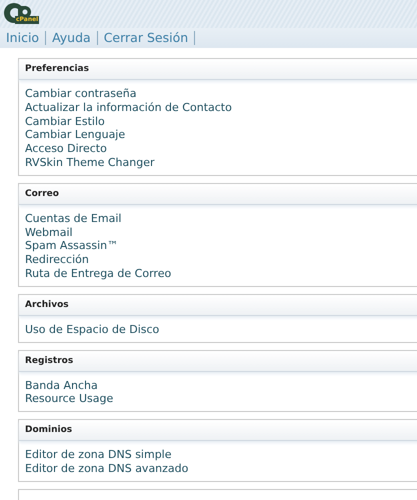 The height and width of the screenshot is (500, 417). I want to click on menu-link: Cambiar Estilo, so click(65, 121).